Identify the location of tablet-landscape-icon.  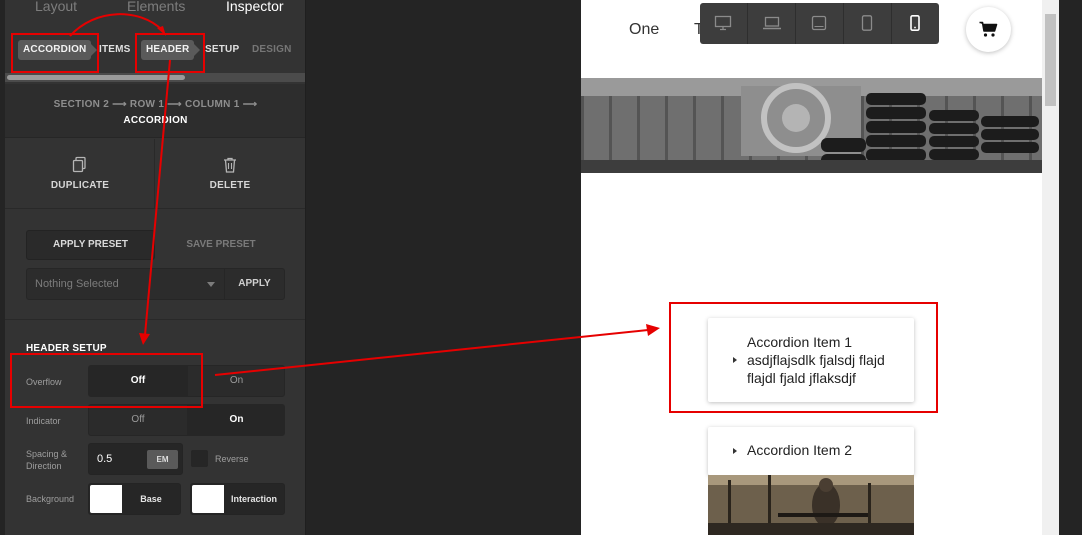
(819, 23).